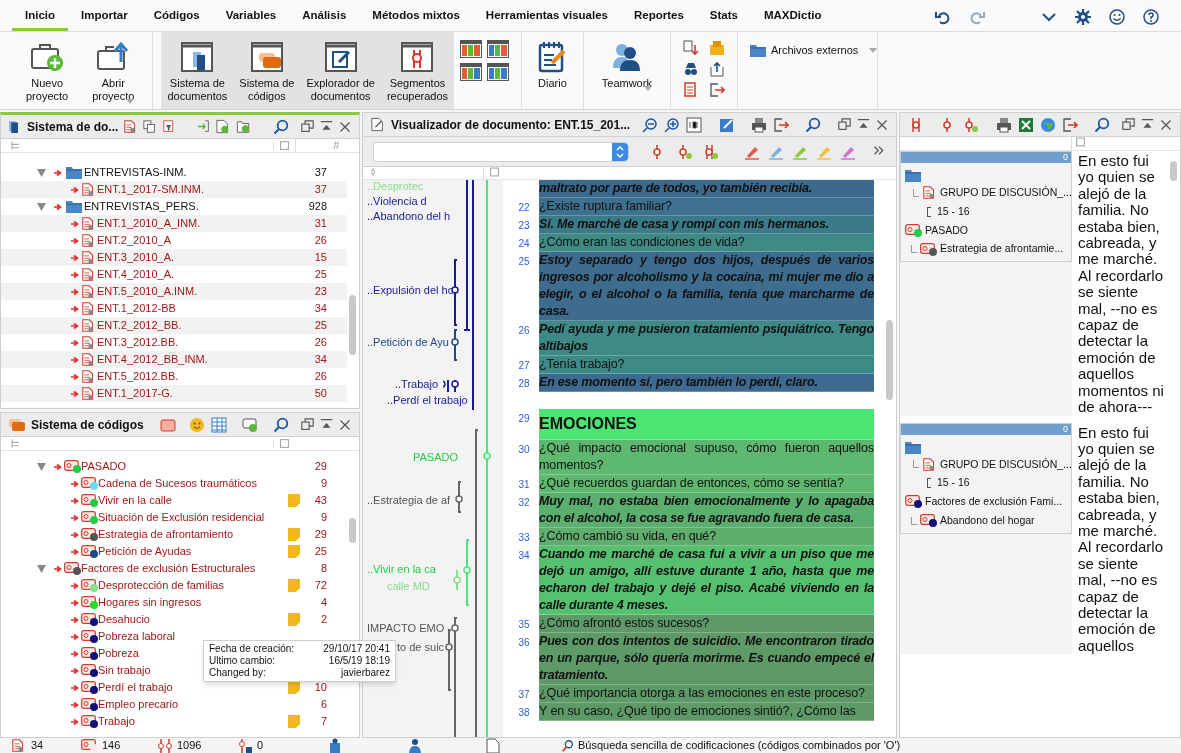 The image size is (1181, 753). I want to click on code-name: Petición de Ayudas, so click(190, 551).